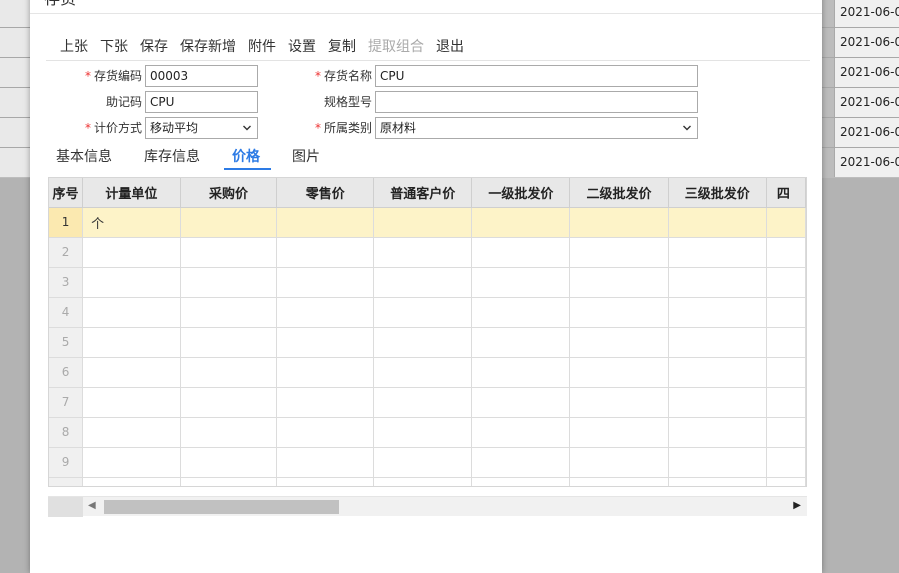 The width and height of the screenshot is (899, 573). I want to click on settings-button: 设置, so click(302, 46).